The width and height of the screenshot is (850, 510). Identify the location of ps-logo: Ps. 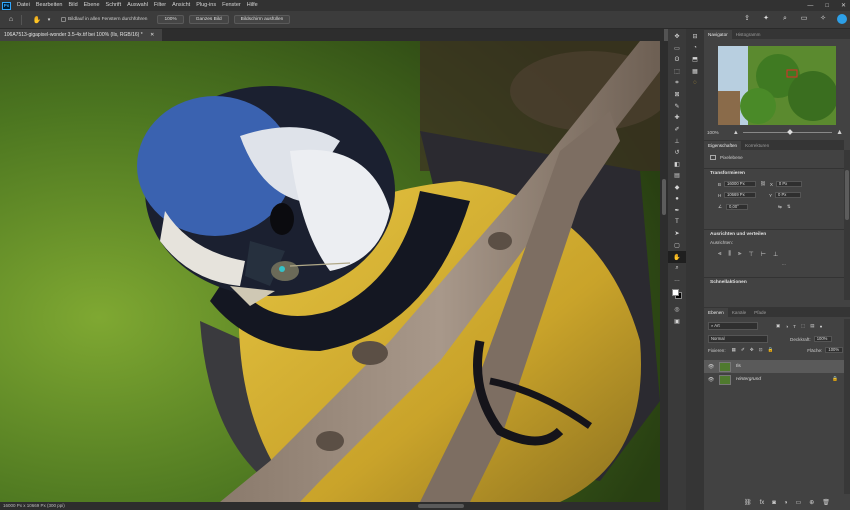
(6, 5).